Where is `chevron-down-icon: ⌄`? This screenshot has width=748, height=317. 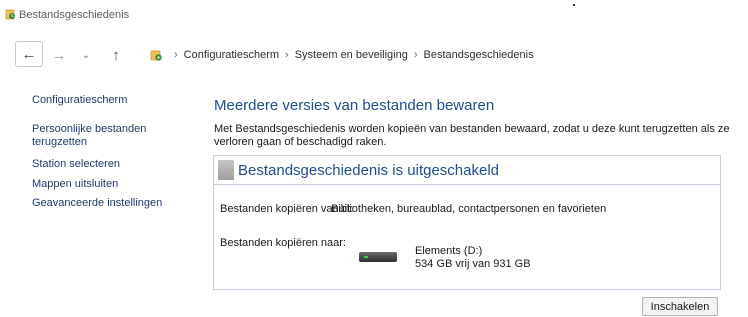 chevron-down-icon: ⌄ is located at coordinates (86, 55).